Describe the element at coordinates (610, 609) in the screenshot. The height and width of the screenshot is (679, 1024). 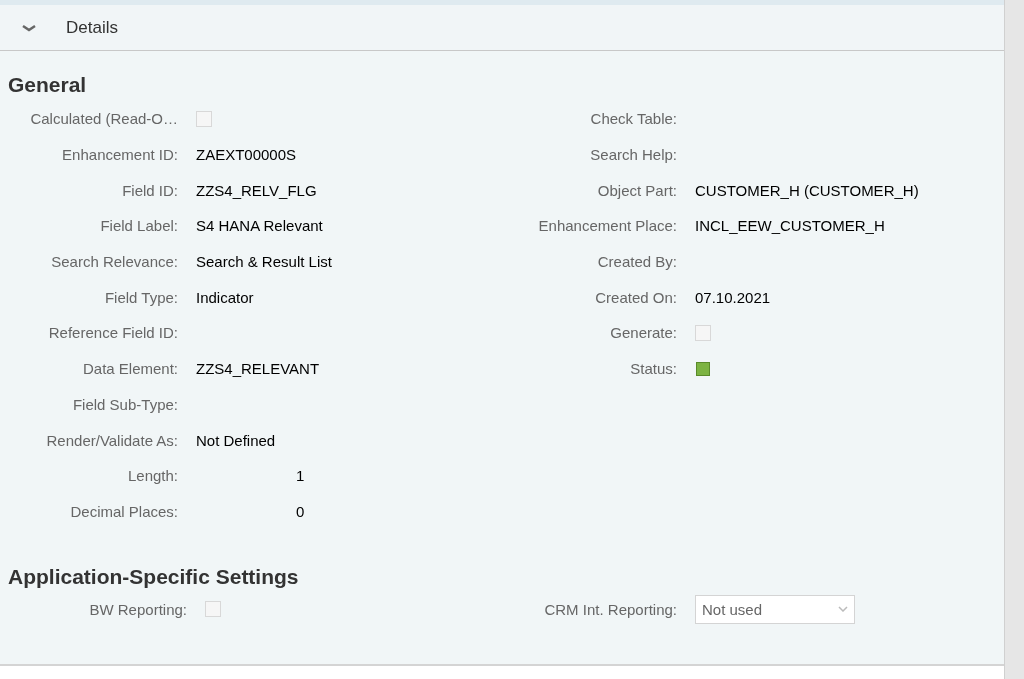
I see `field-label: CRM Int. Reporting:` at that location.